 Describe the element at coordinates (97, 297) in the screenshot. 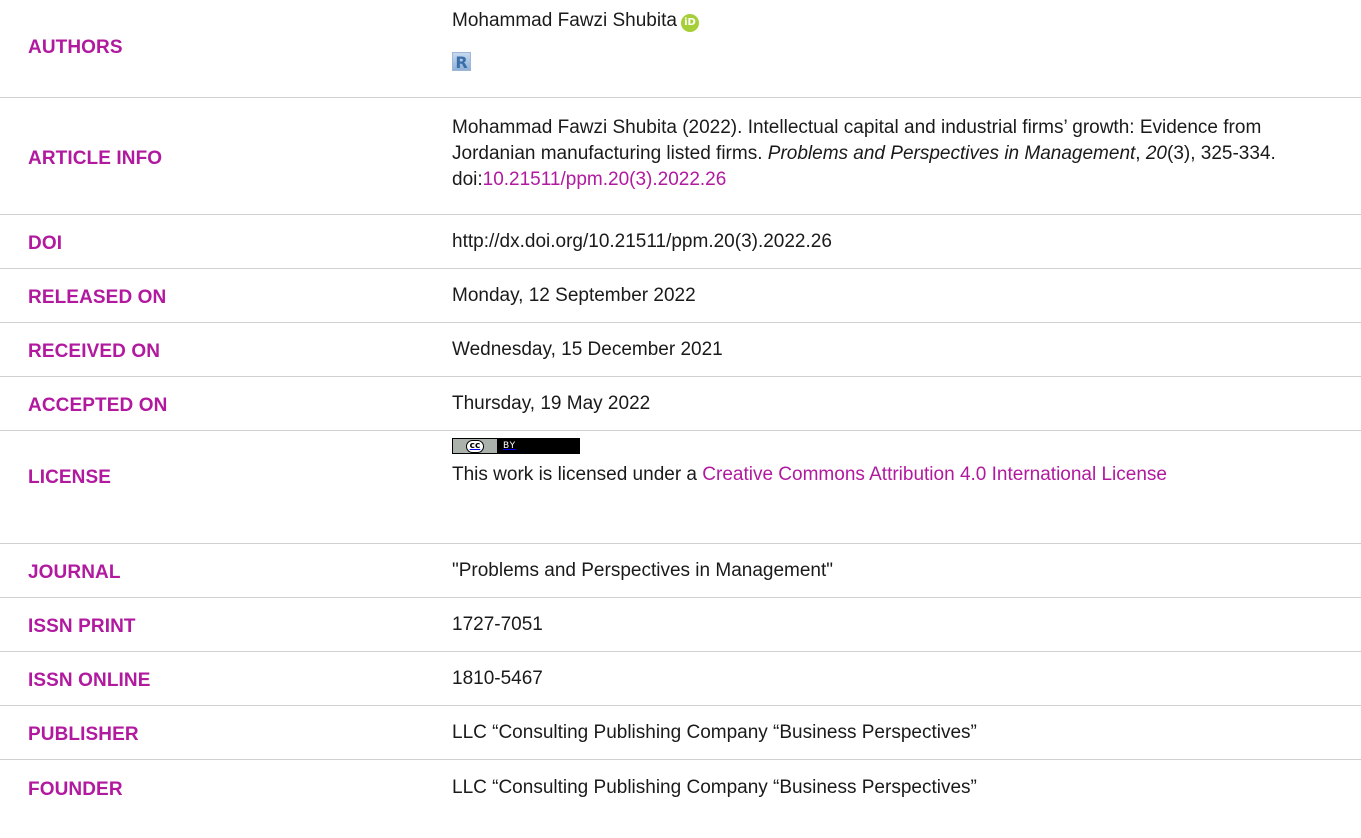

I see `released-on-label: RELEASED ON` at that location.